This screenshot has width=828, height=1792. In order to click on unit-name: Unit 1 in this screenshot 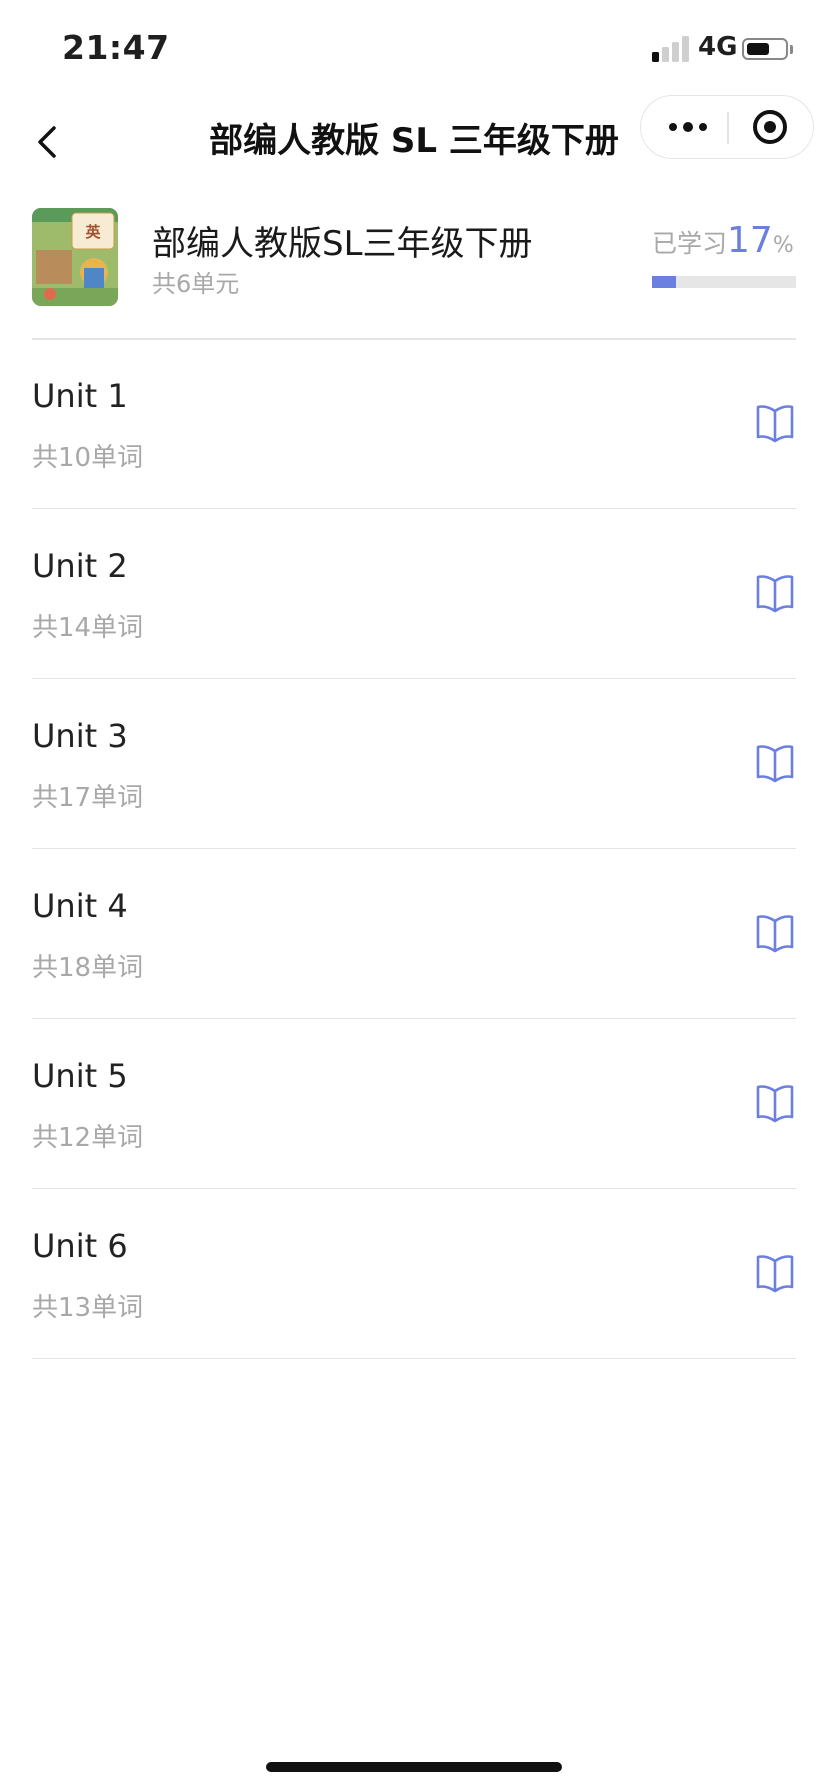, I will do `click(80, 396)`.